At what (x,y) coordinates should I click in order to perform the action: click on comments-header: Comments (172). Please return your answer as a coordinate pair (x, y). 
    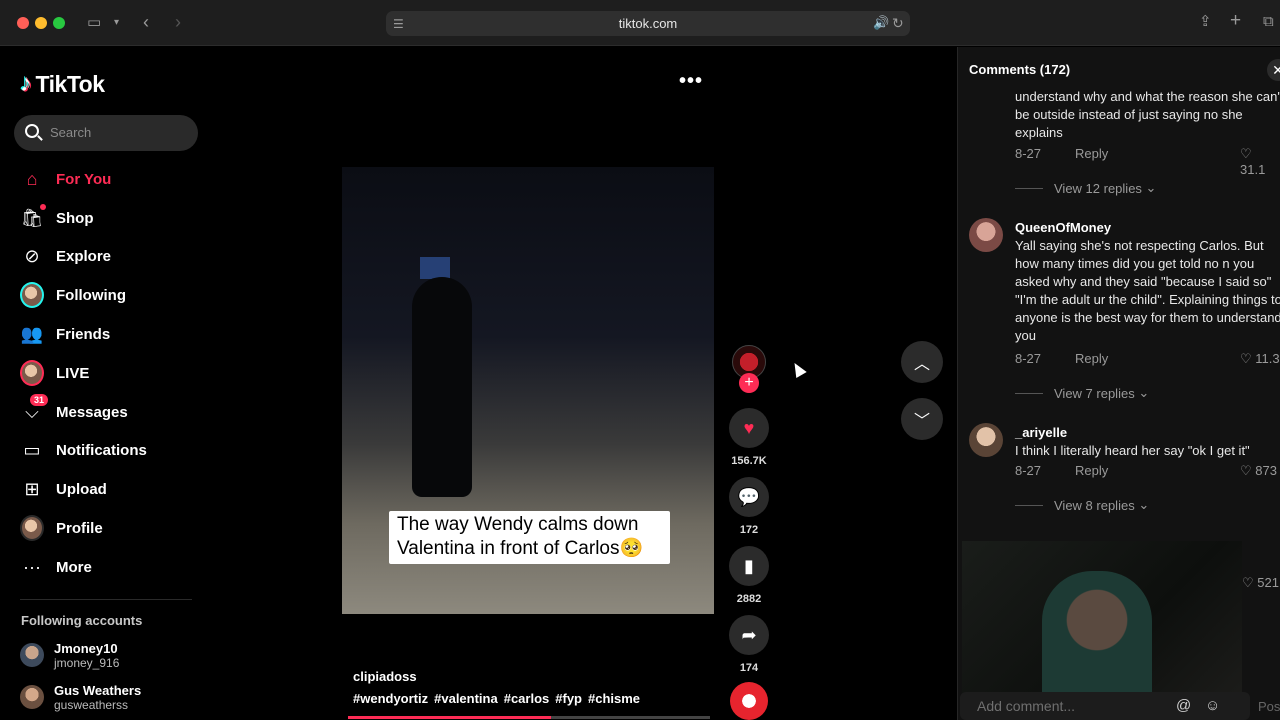
    Looking at the image, I should click on (1020, 69).